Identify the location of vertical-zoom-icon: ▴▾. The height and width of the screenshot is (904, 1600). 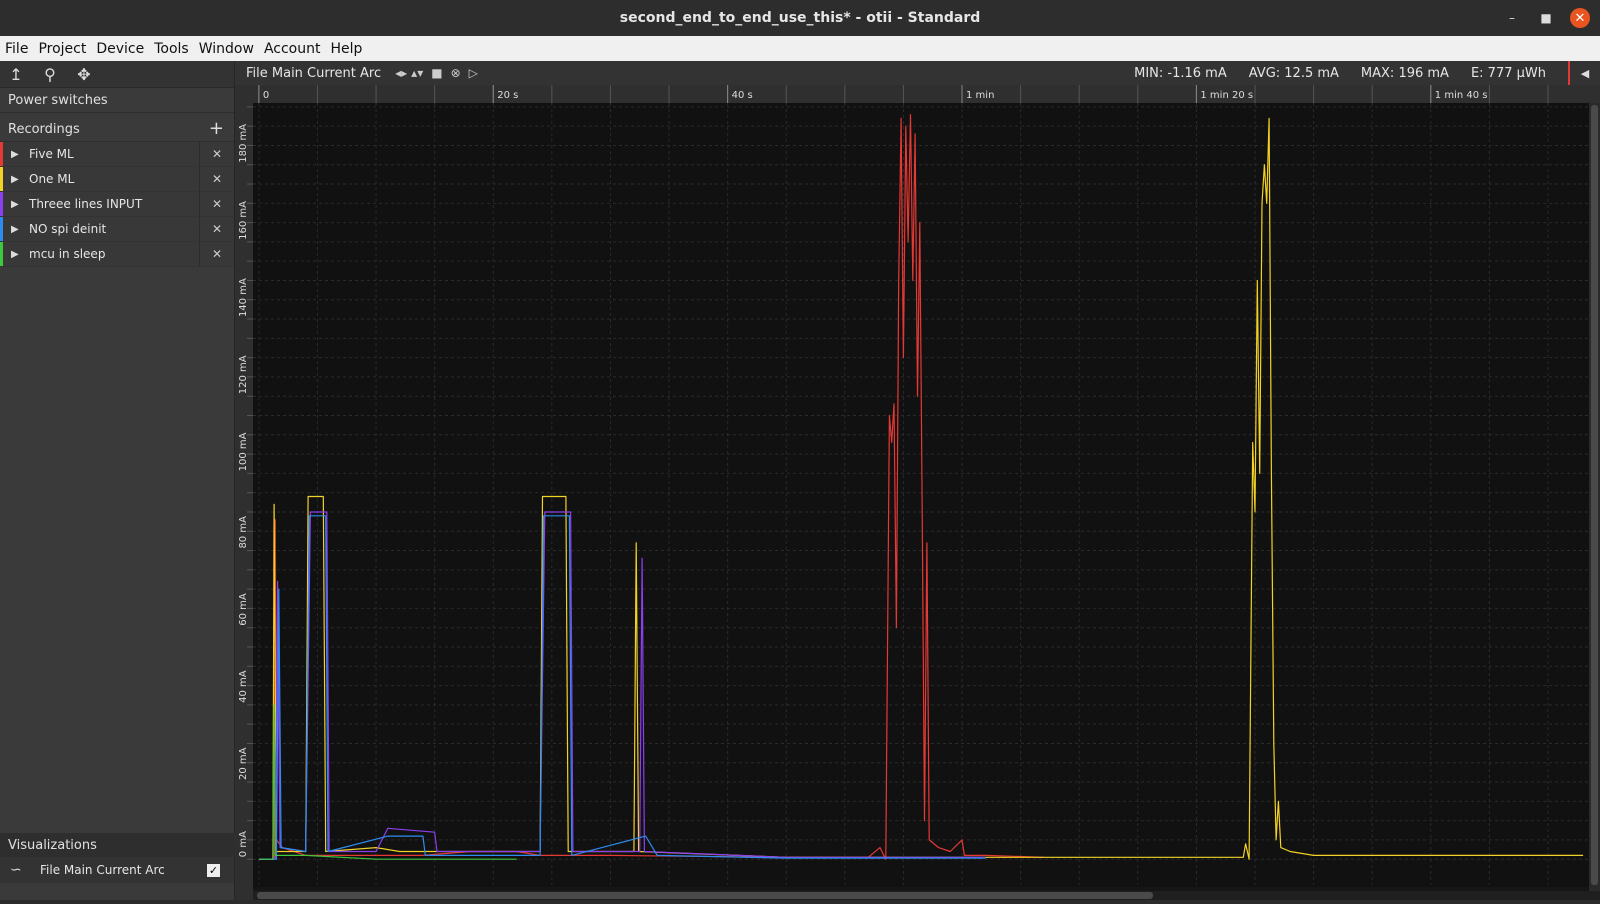
(417, 73).